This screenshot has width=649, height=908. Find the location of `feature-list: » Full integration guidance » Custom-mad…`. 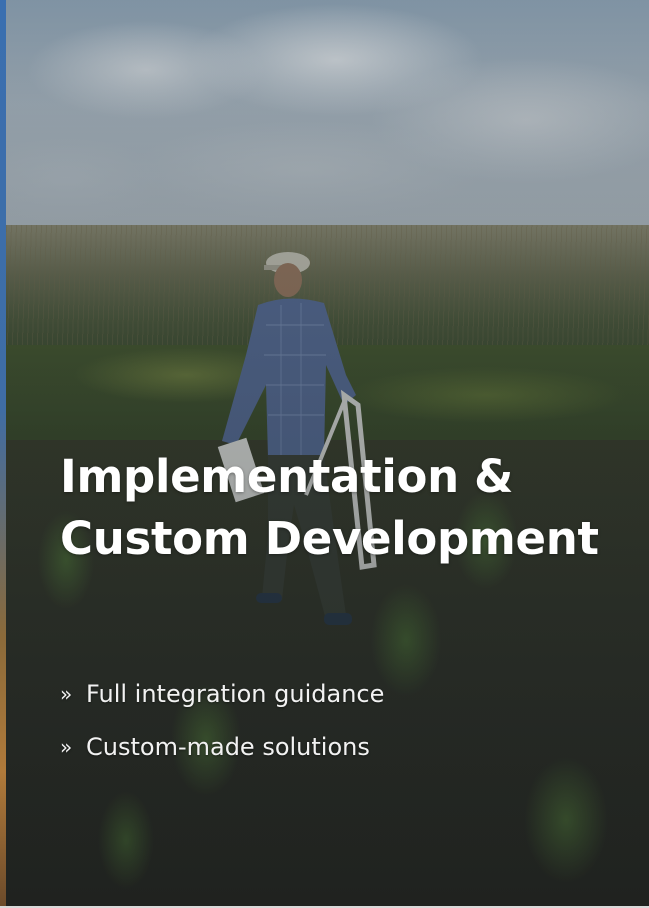

feature-list: » Full integration guidance » Custom-mad… is located at coordinates (222, 721).